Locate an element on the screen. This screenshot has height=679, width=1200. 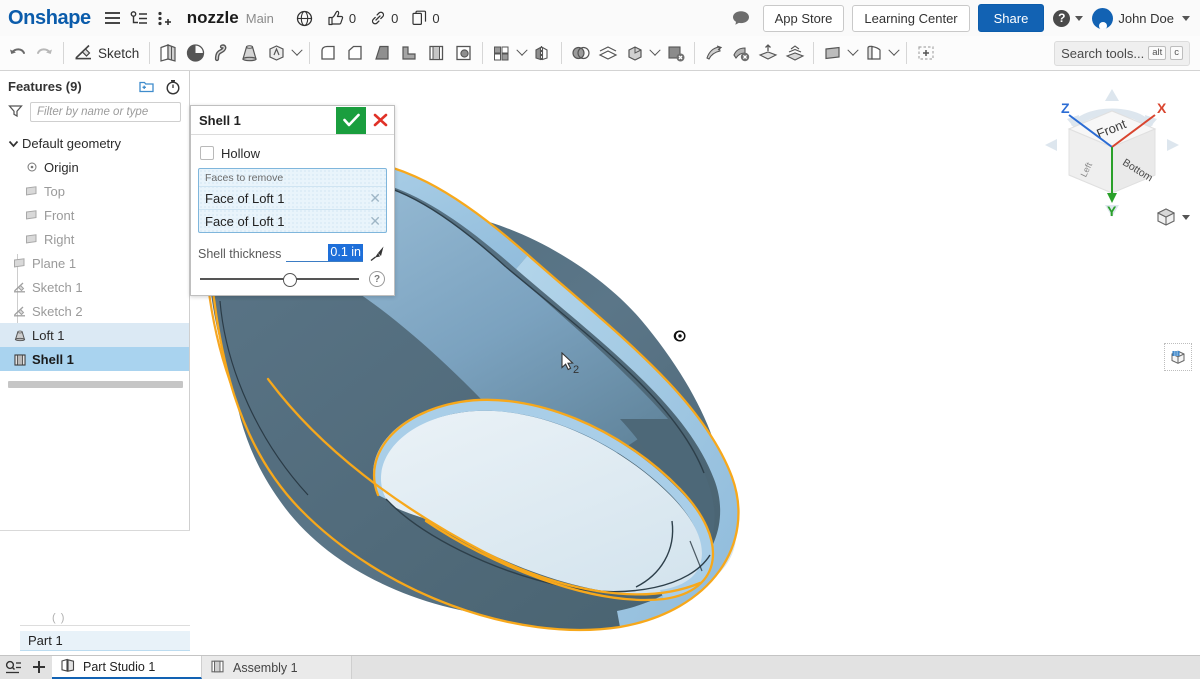
loft-icon is located at coordinates (249, 53).